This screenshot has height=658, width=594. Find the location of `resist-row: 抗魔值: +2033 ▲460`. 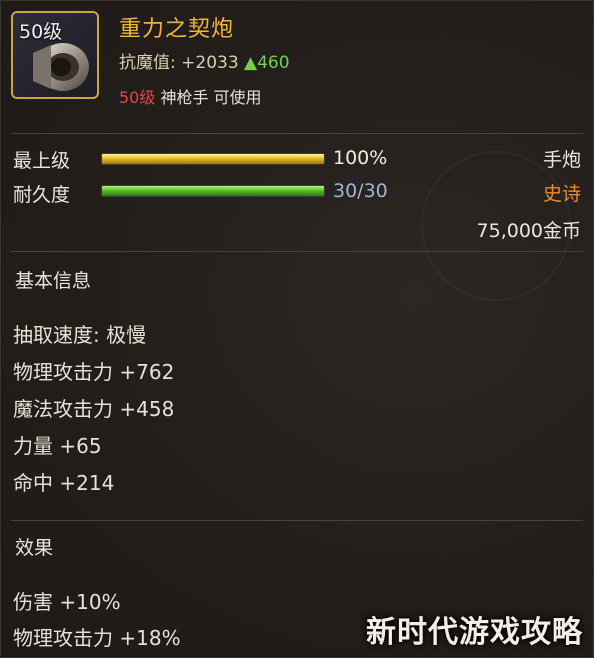

resist-row: 抗魔值: +2033 ▲460 is located at coordinates (204, 60).